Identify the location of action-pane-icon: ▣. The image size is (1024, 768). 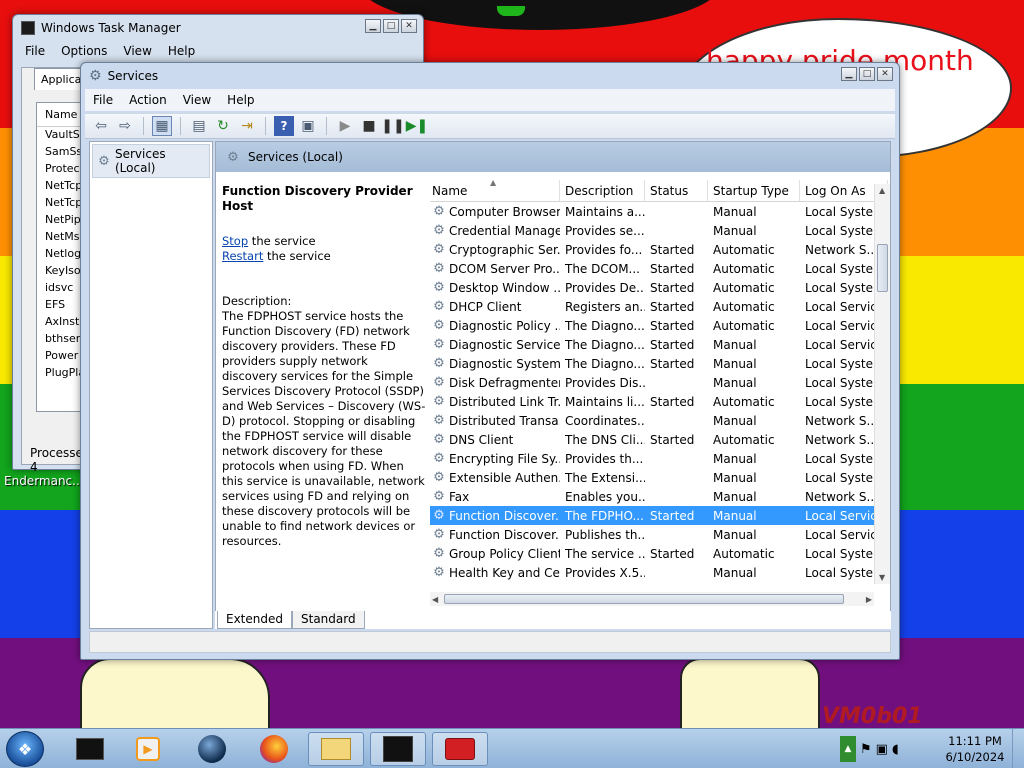
(308, 126).